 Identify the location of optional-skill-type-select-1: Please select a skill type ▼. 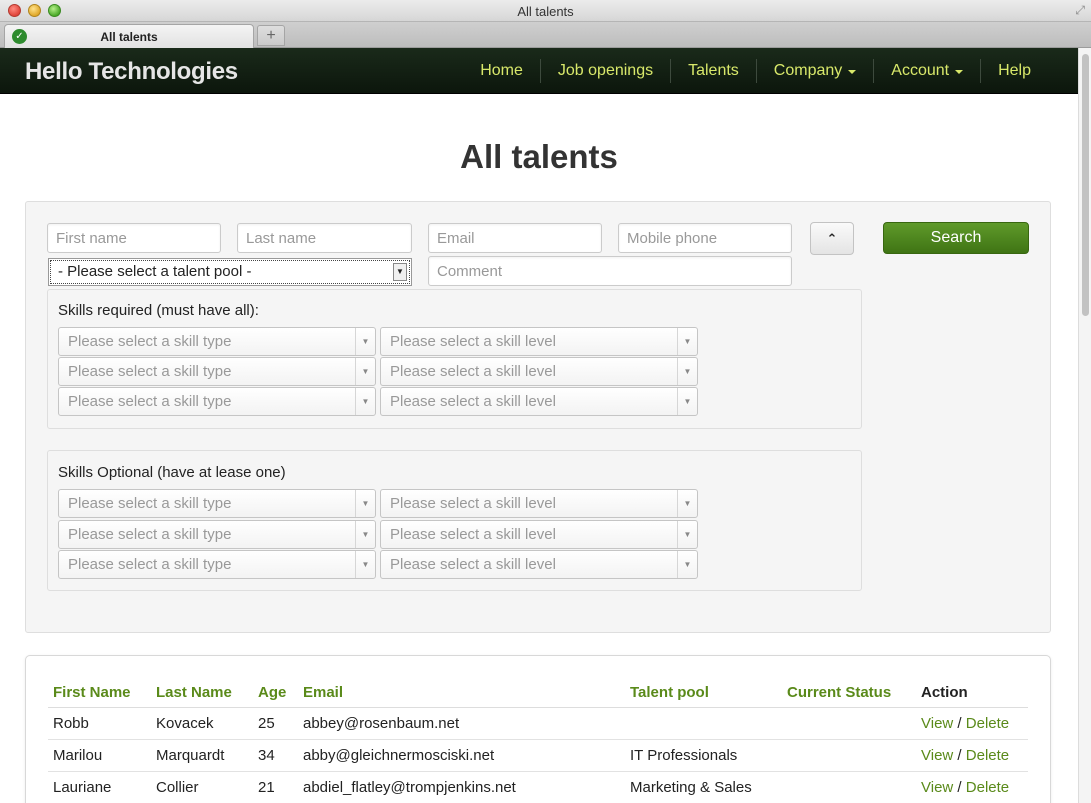
(217, 503).